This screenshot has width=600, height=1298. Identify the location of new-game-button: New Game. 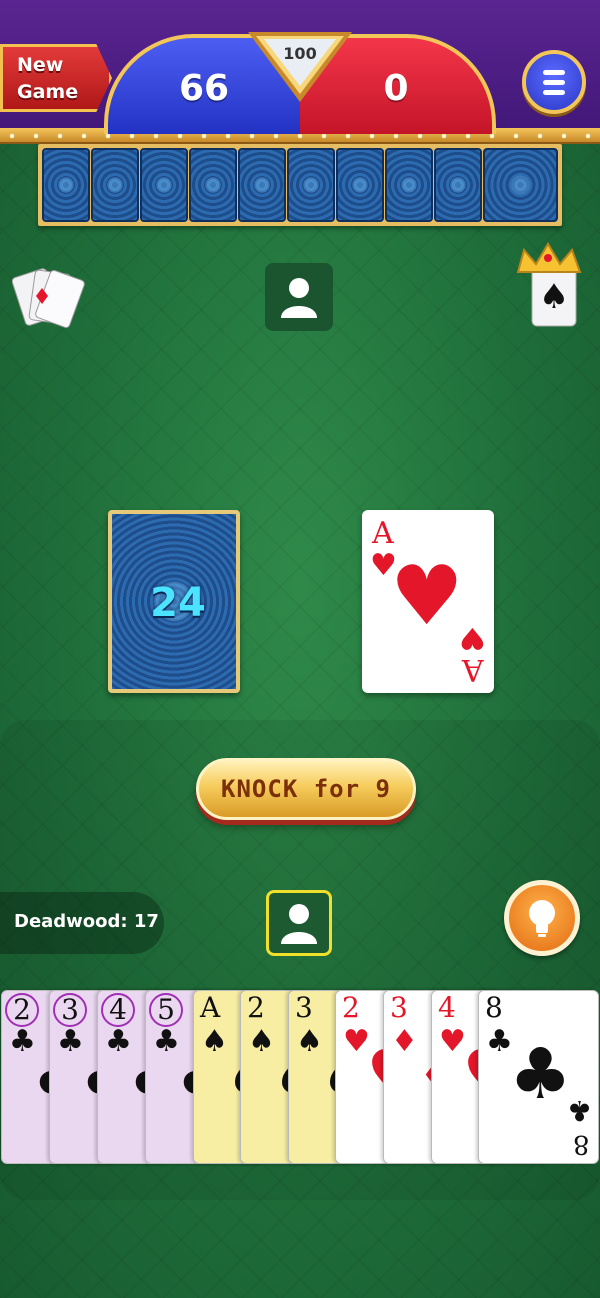
(56, 78).